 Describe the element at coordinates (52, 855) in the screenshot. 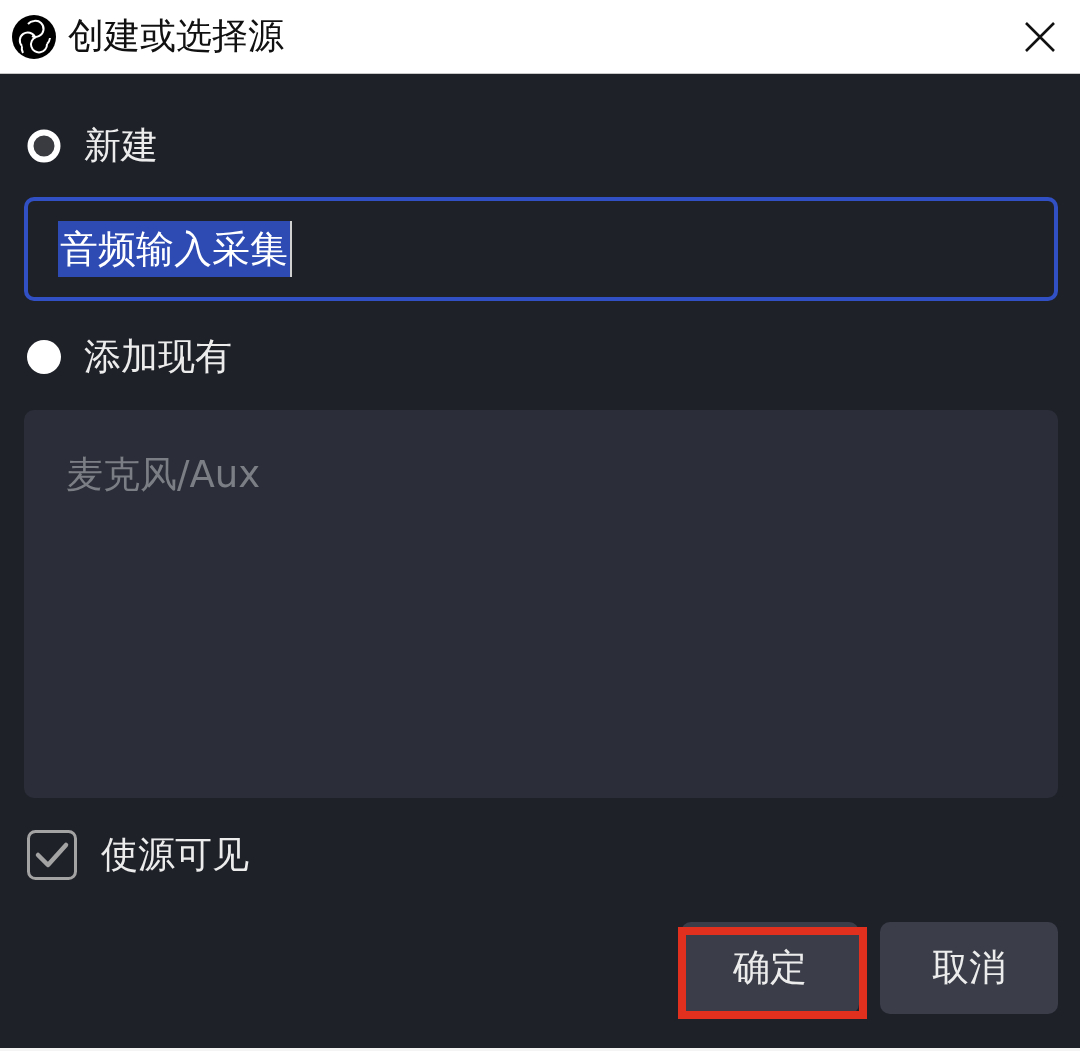

I see `checkbox` at that location.